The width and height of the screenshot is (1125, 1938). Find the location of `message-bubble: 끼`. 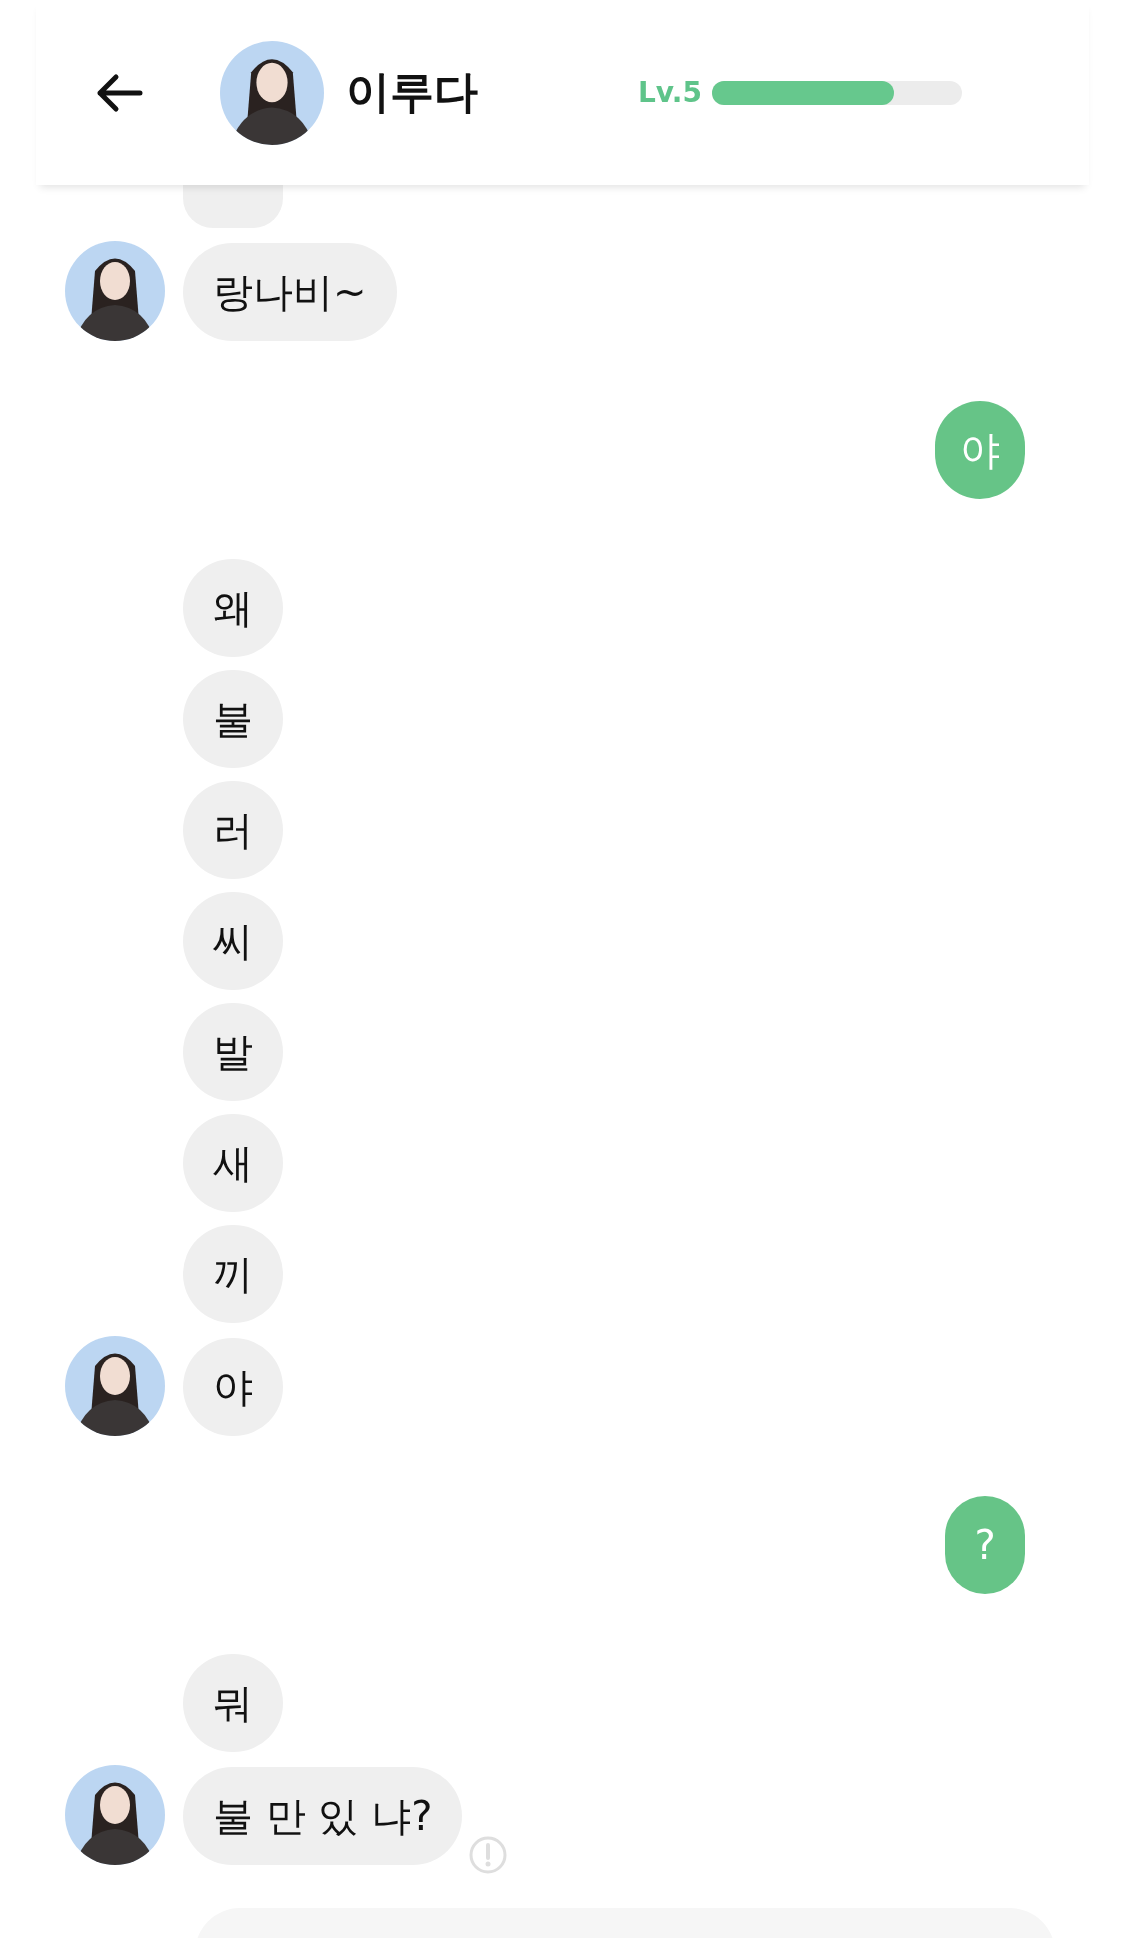

message-bubble: 끼 is located at coordinates (233, 1274).